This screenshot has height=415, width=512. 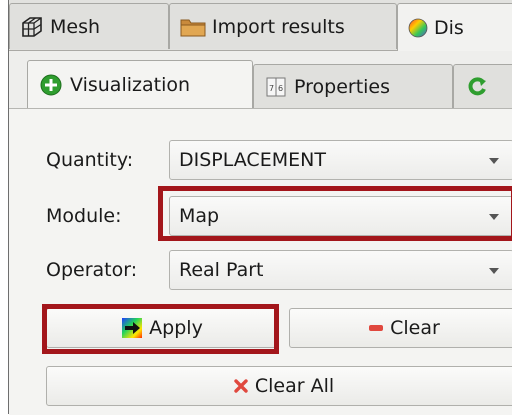 I want to click on svg-text: 7, so click(x=271, y=88).